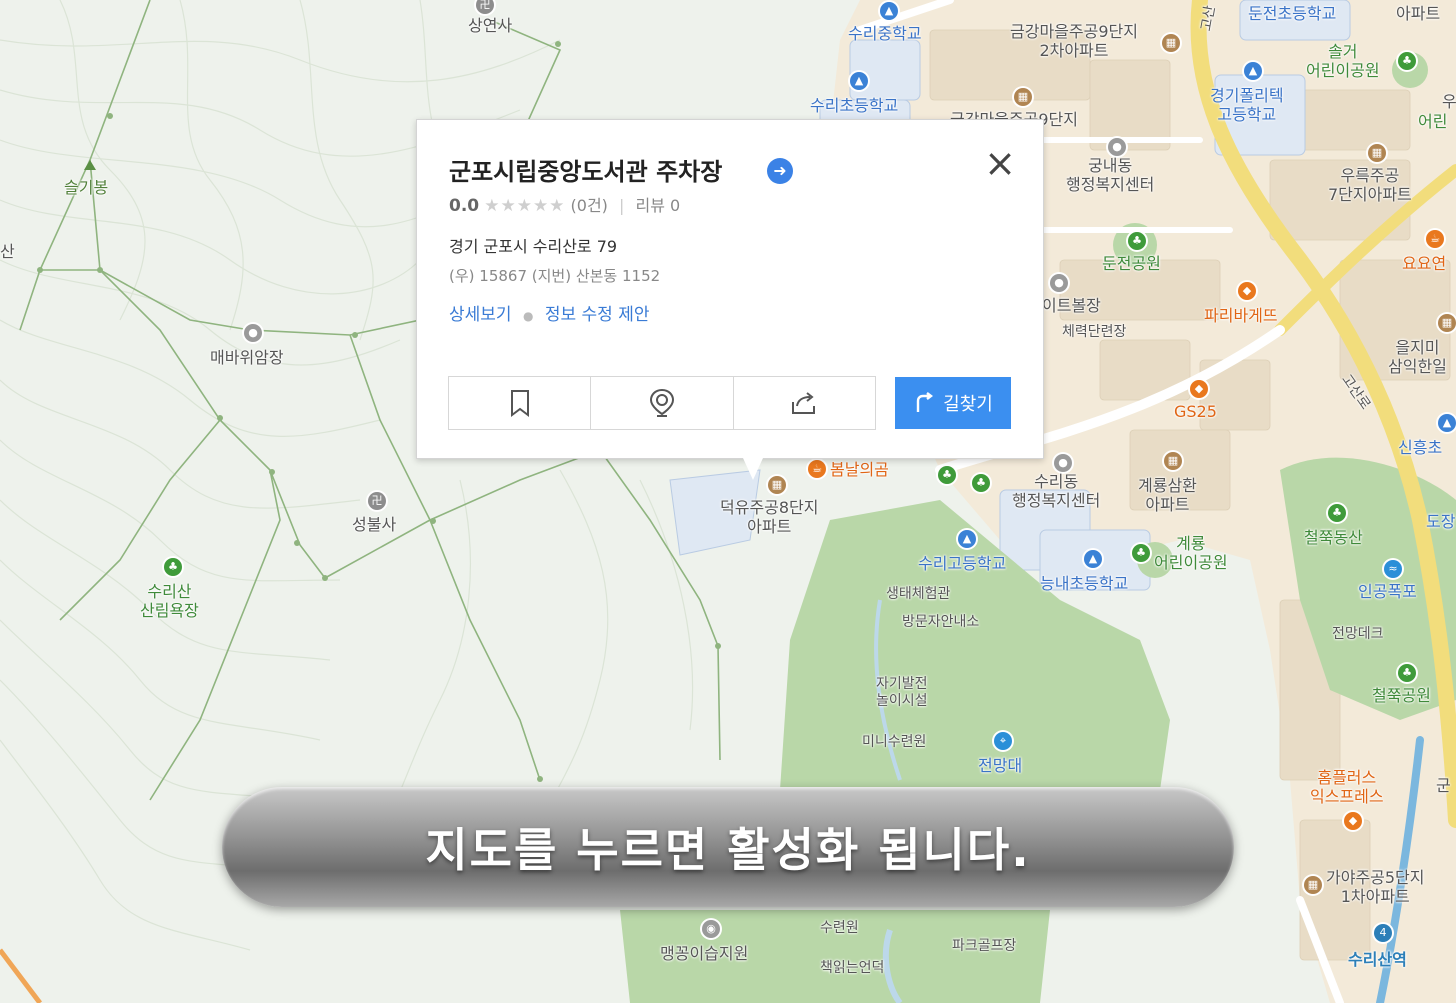  Describe the element at coordinates (1393, 569) in the screenshot. I see `waterfall-icon: ≈` at that location.